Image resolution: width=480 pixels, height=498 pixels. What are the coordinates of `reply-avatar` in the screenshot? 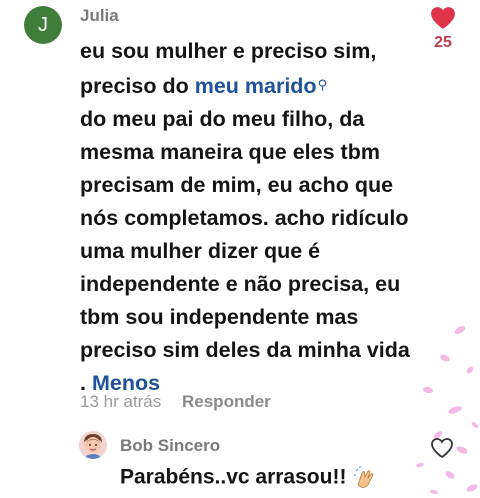 It's located at (93, 445).